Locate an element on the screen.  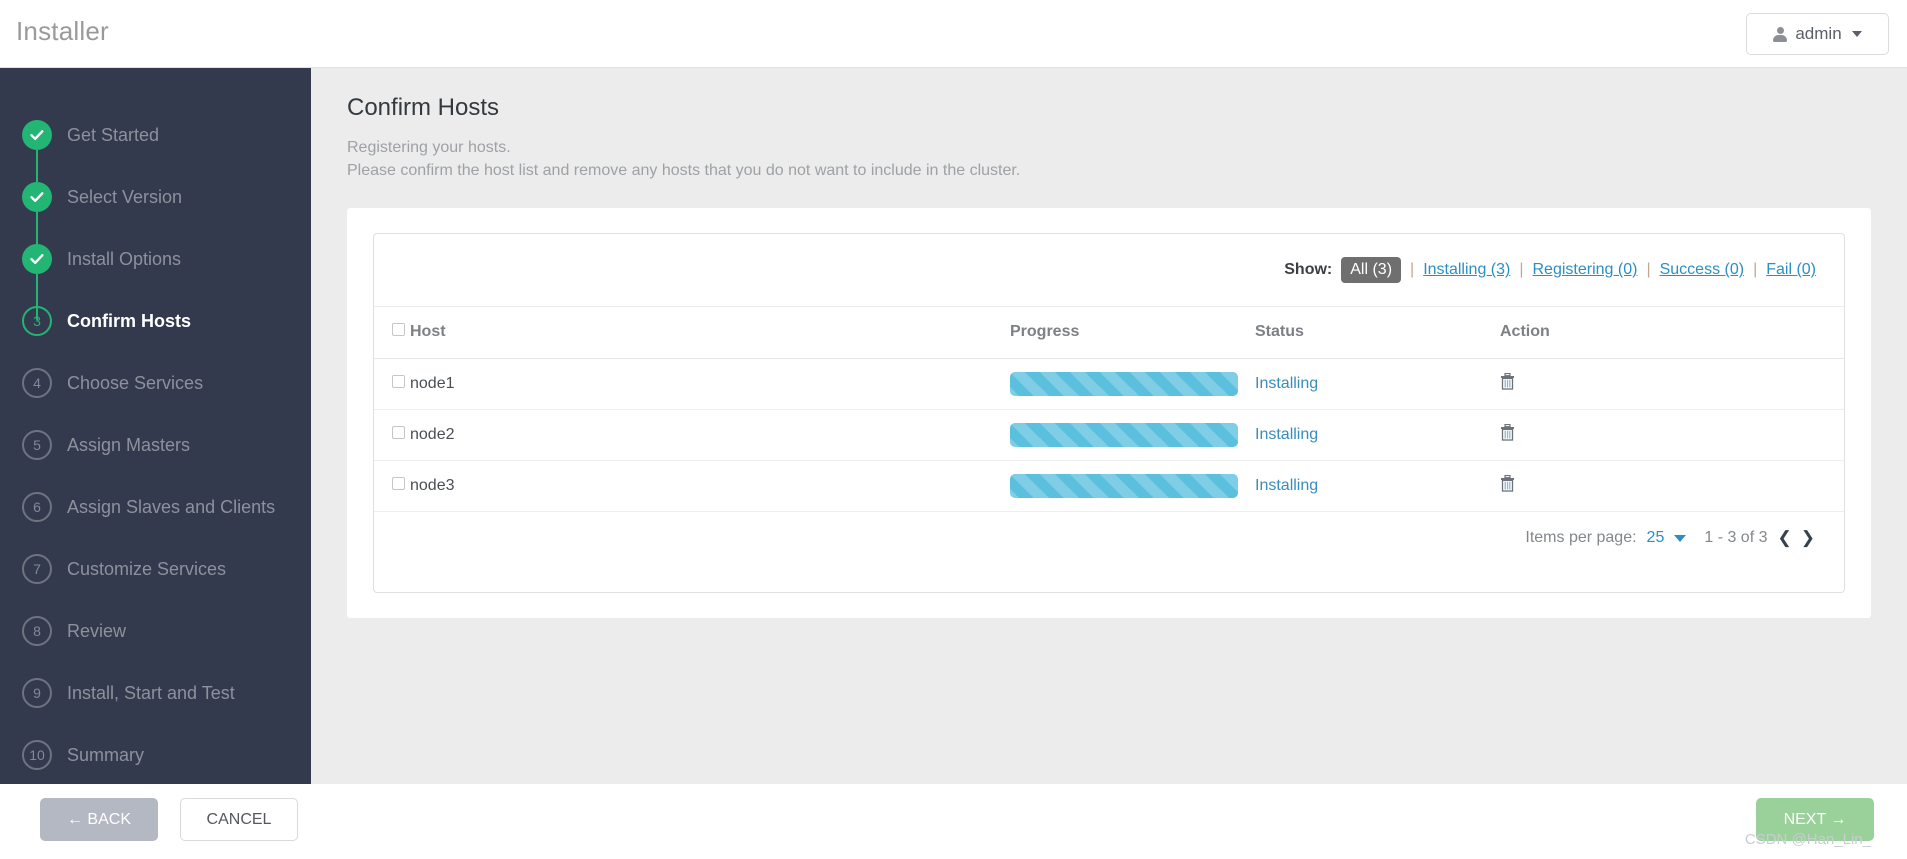
sidebar-step-choose-services: 4 Choose Services is located at coordinates (155, 383).